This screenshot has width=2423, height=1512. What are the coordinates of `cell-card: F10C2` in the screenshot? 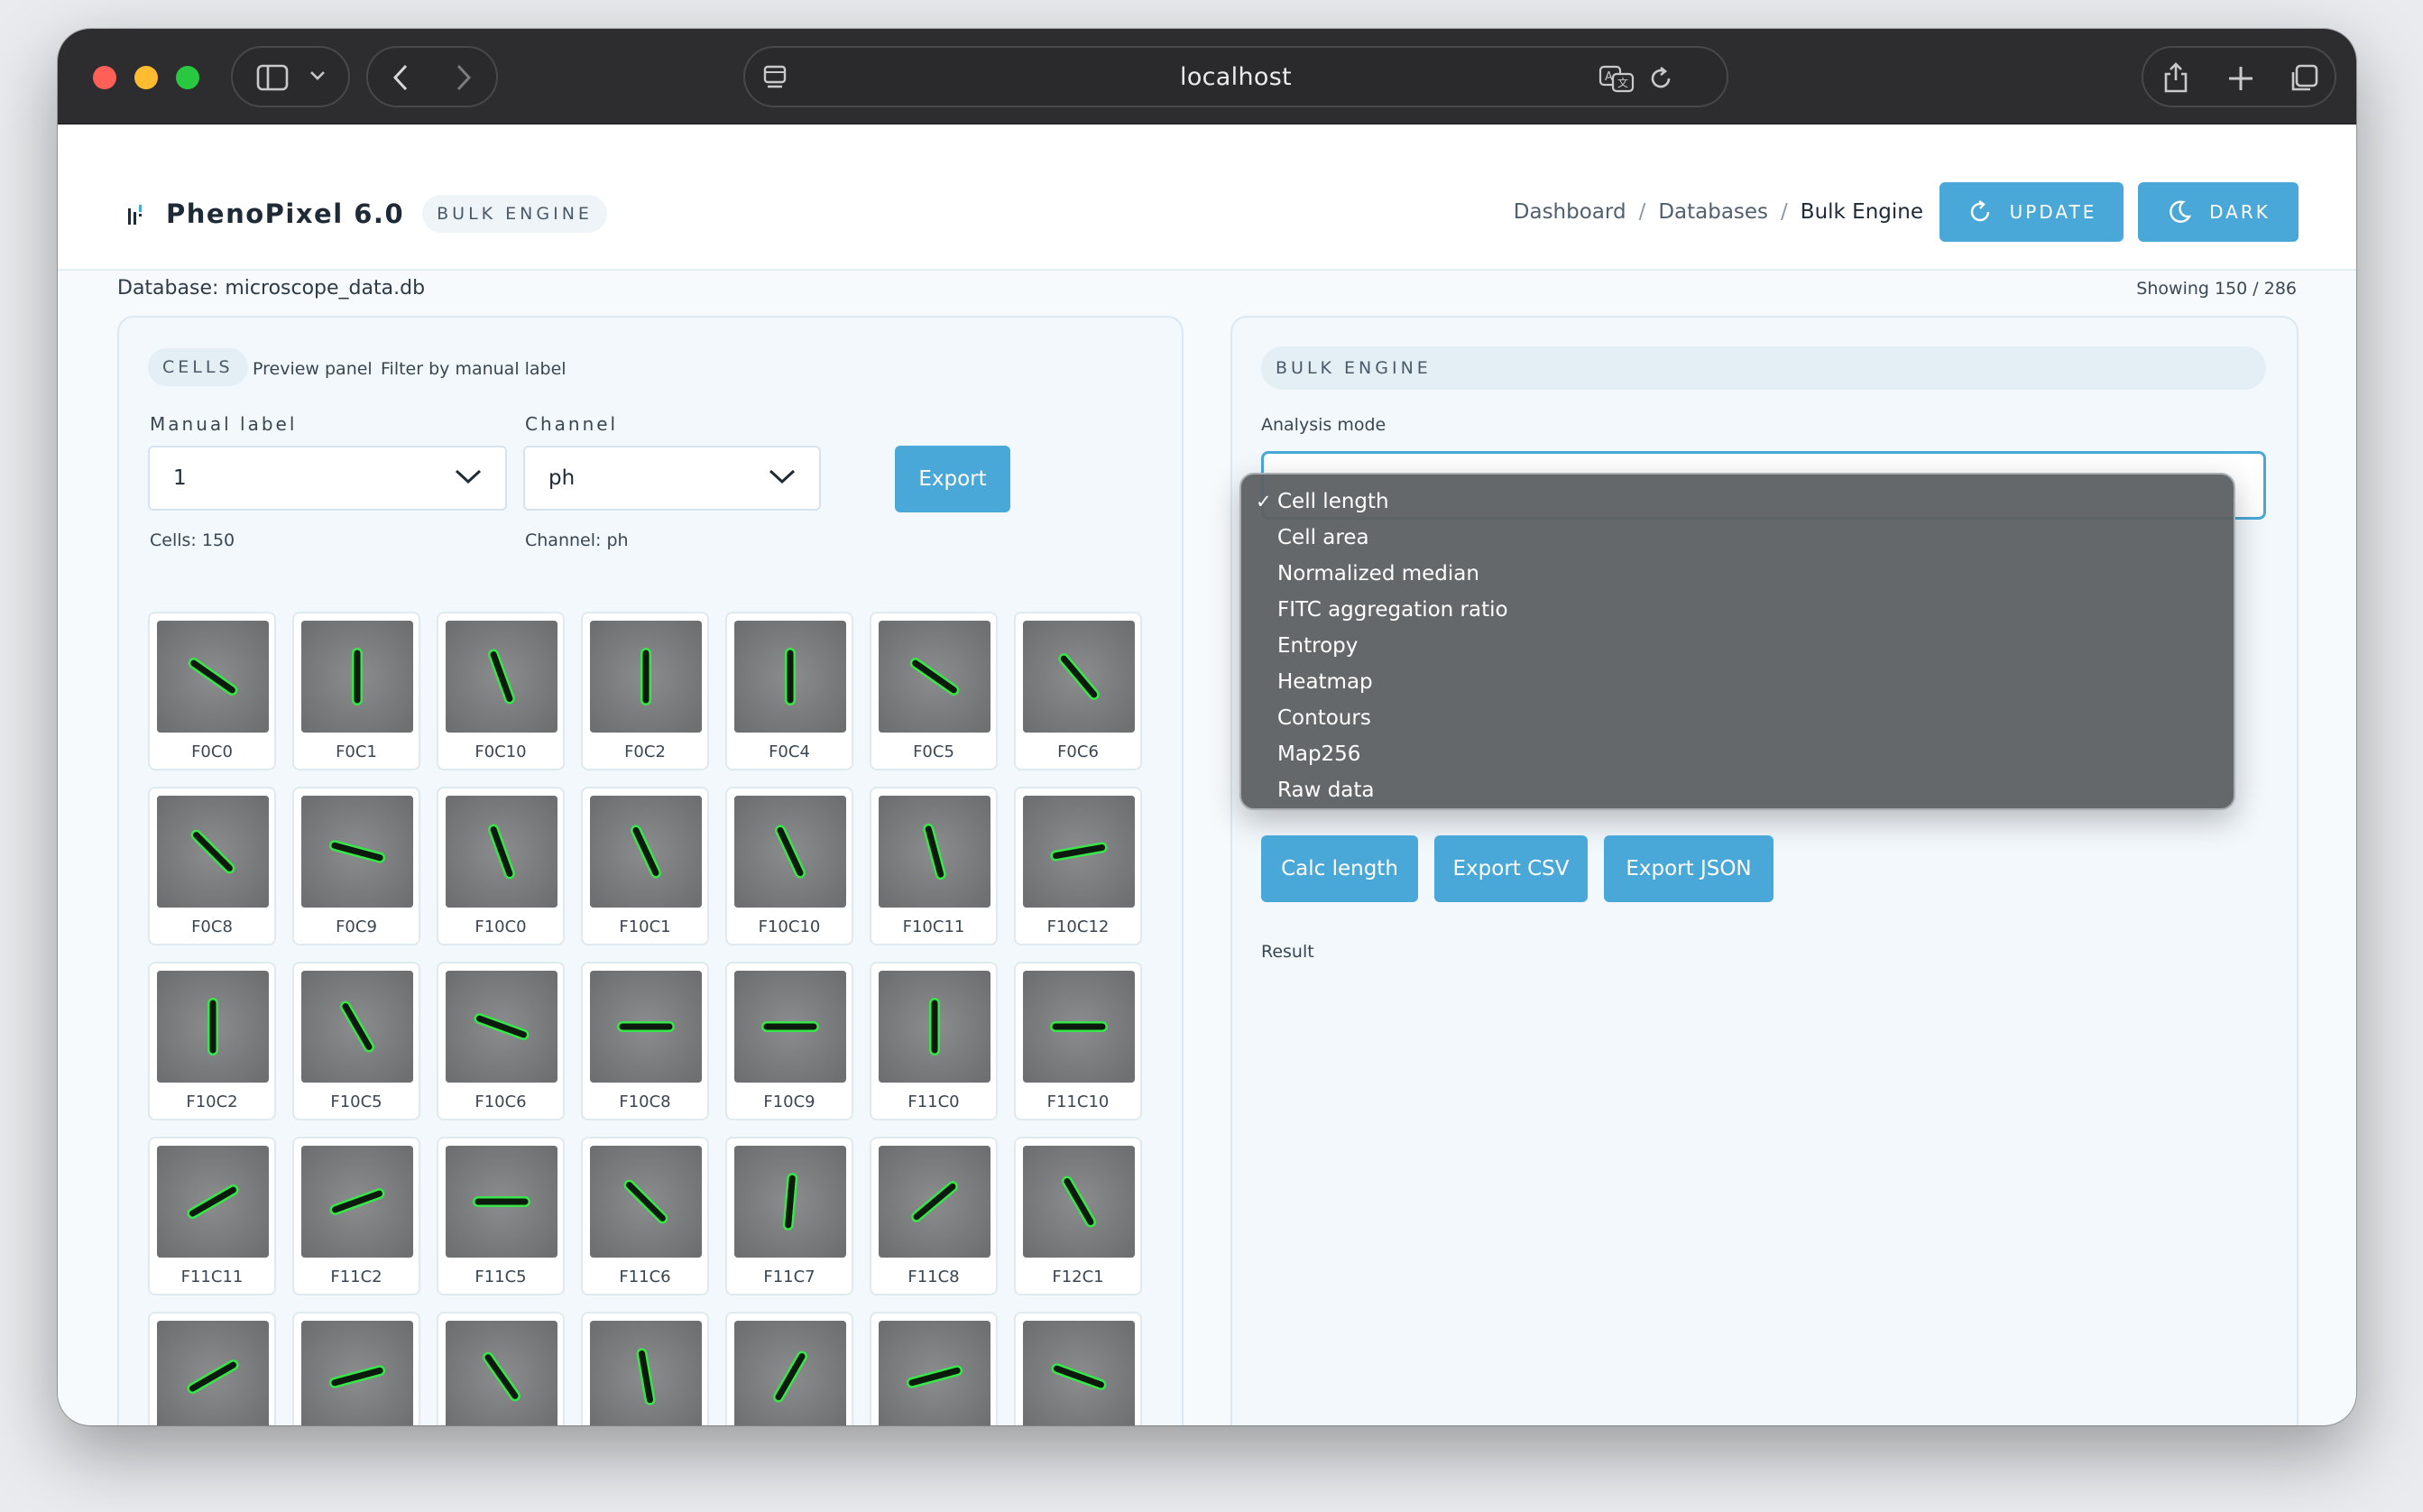 It's located at (212, 1041).